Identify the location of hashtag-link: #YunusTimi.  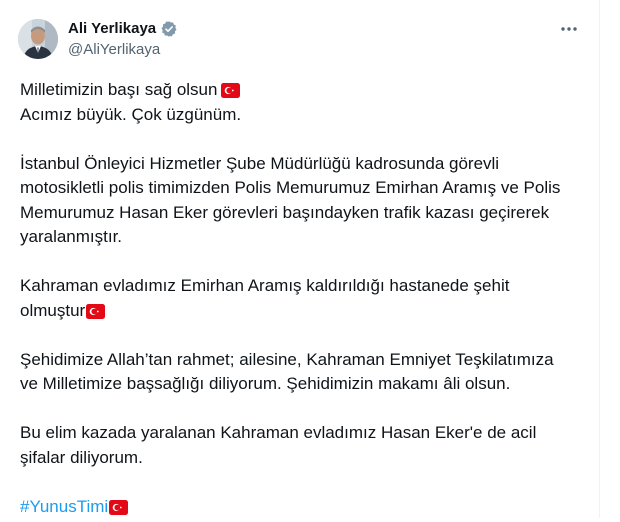
(64, 506).